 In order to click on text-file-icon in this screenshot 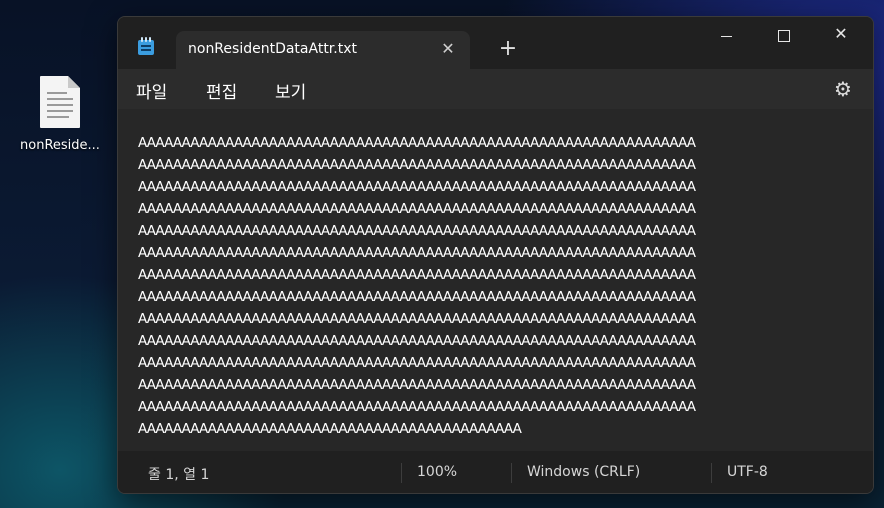, I will do `click(60, 102)`.